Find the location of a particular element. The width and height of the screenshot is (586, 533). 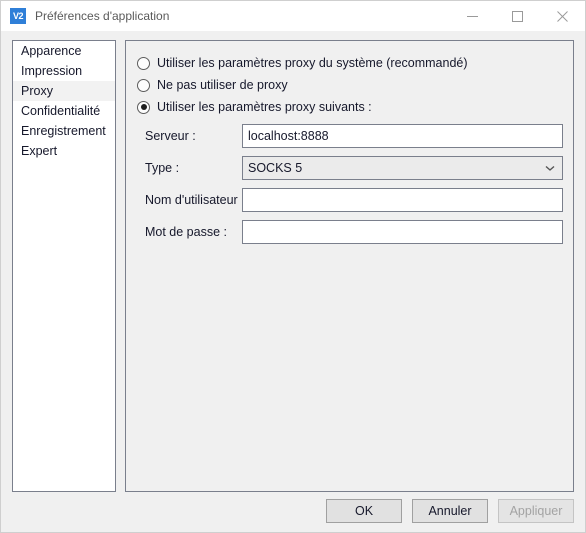

maximize-icon is located at coordinates (517, 16).